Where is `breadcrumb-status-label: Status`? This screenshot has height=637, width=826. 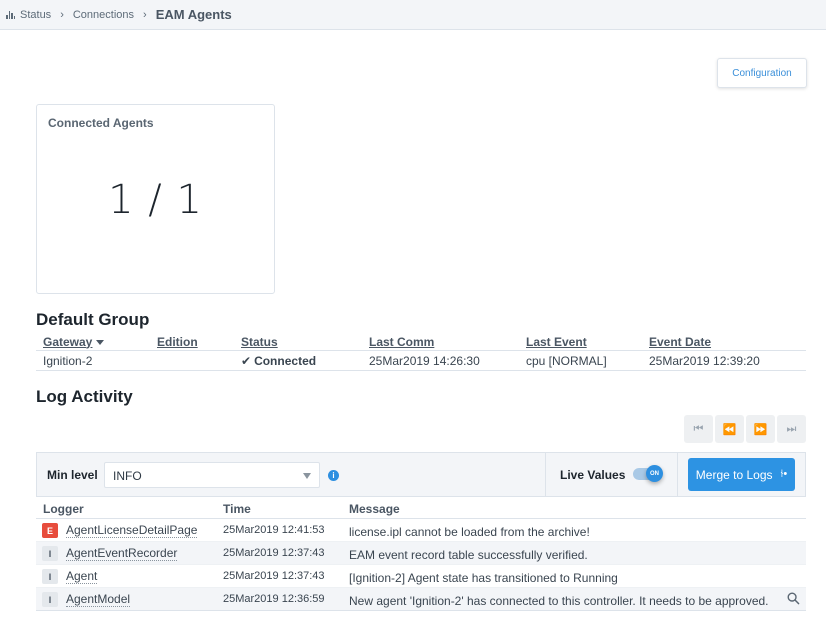 breadcrumb-status-label: Status is located at coordinates (36, 14).